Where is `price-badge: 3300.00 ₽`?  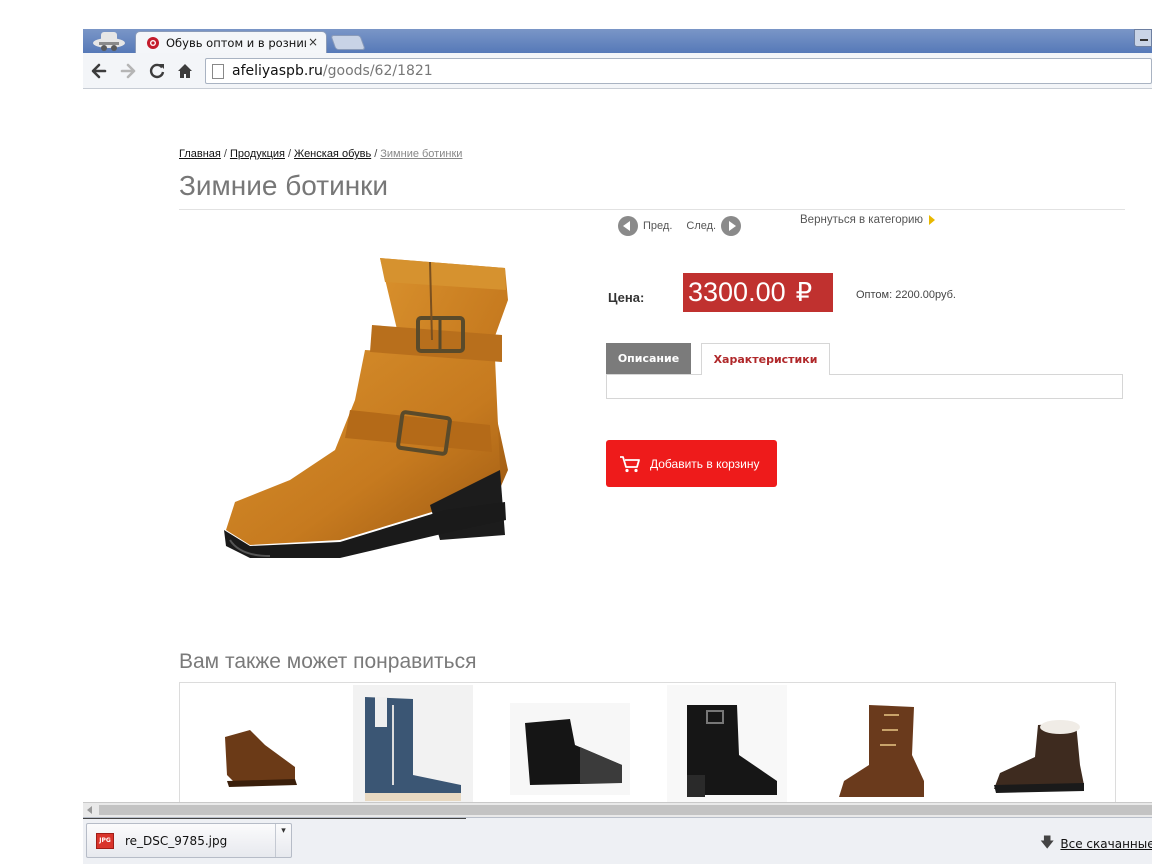 price-badge: 3300.00 ₽ is located at coordinates (758, 292).